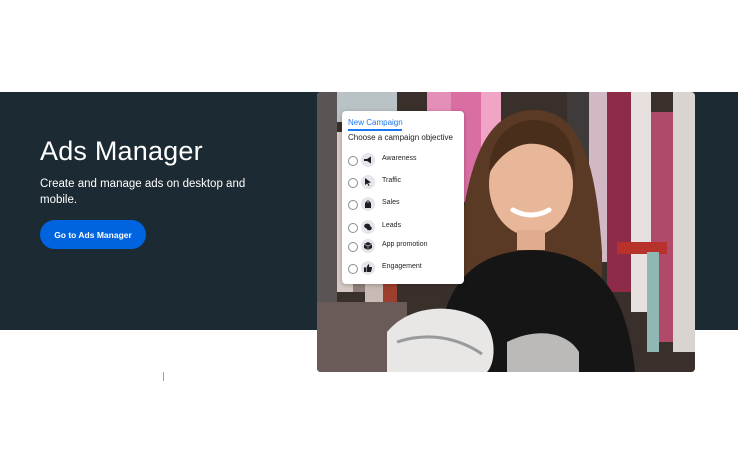  I want to click on objective-option-awareness: Awareness, so click(403, 160).